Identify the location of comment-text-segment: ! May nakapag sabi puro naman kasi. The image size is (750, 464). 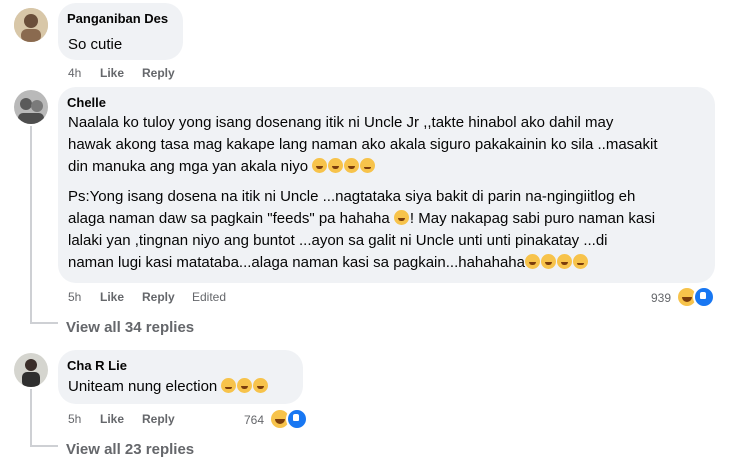
(532, 218).